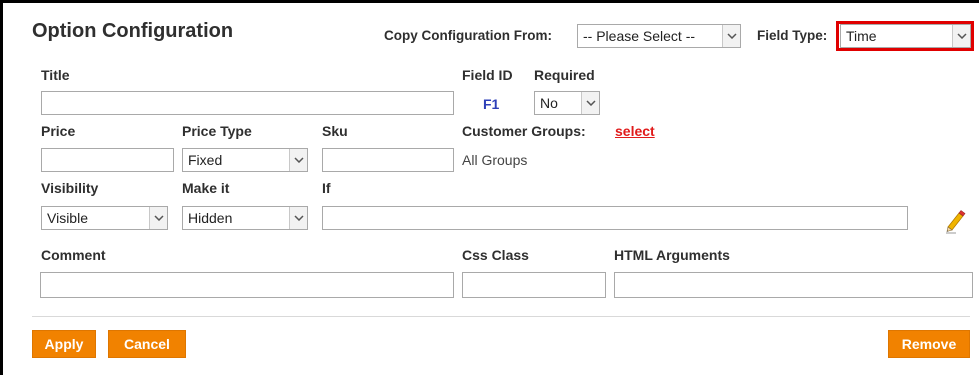  What do you see at coordinates (206, 188) in the screenshot?
I see `make-it-label: Make it` at bounding box center [206, 188].